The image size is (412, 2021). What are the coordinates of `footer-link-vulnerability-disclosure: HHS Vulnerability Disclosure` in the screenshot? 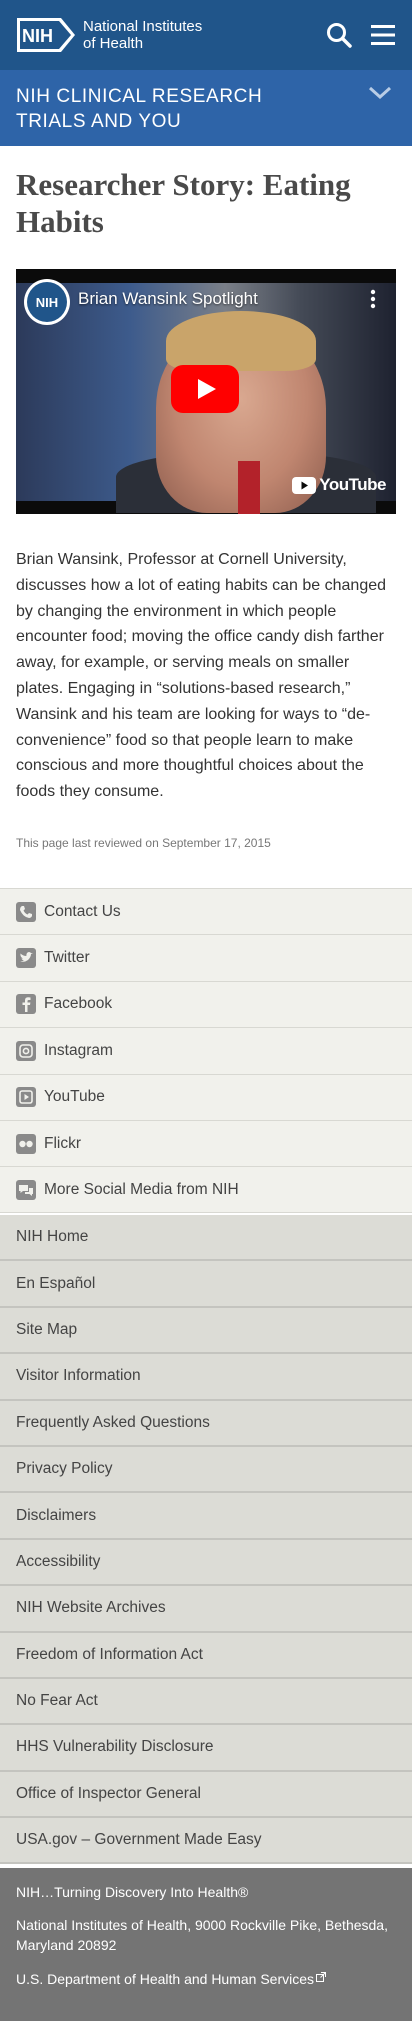 It's located at (206, 1748).